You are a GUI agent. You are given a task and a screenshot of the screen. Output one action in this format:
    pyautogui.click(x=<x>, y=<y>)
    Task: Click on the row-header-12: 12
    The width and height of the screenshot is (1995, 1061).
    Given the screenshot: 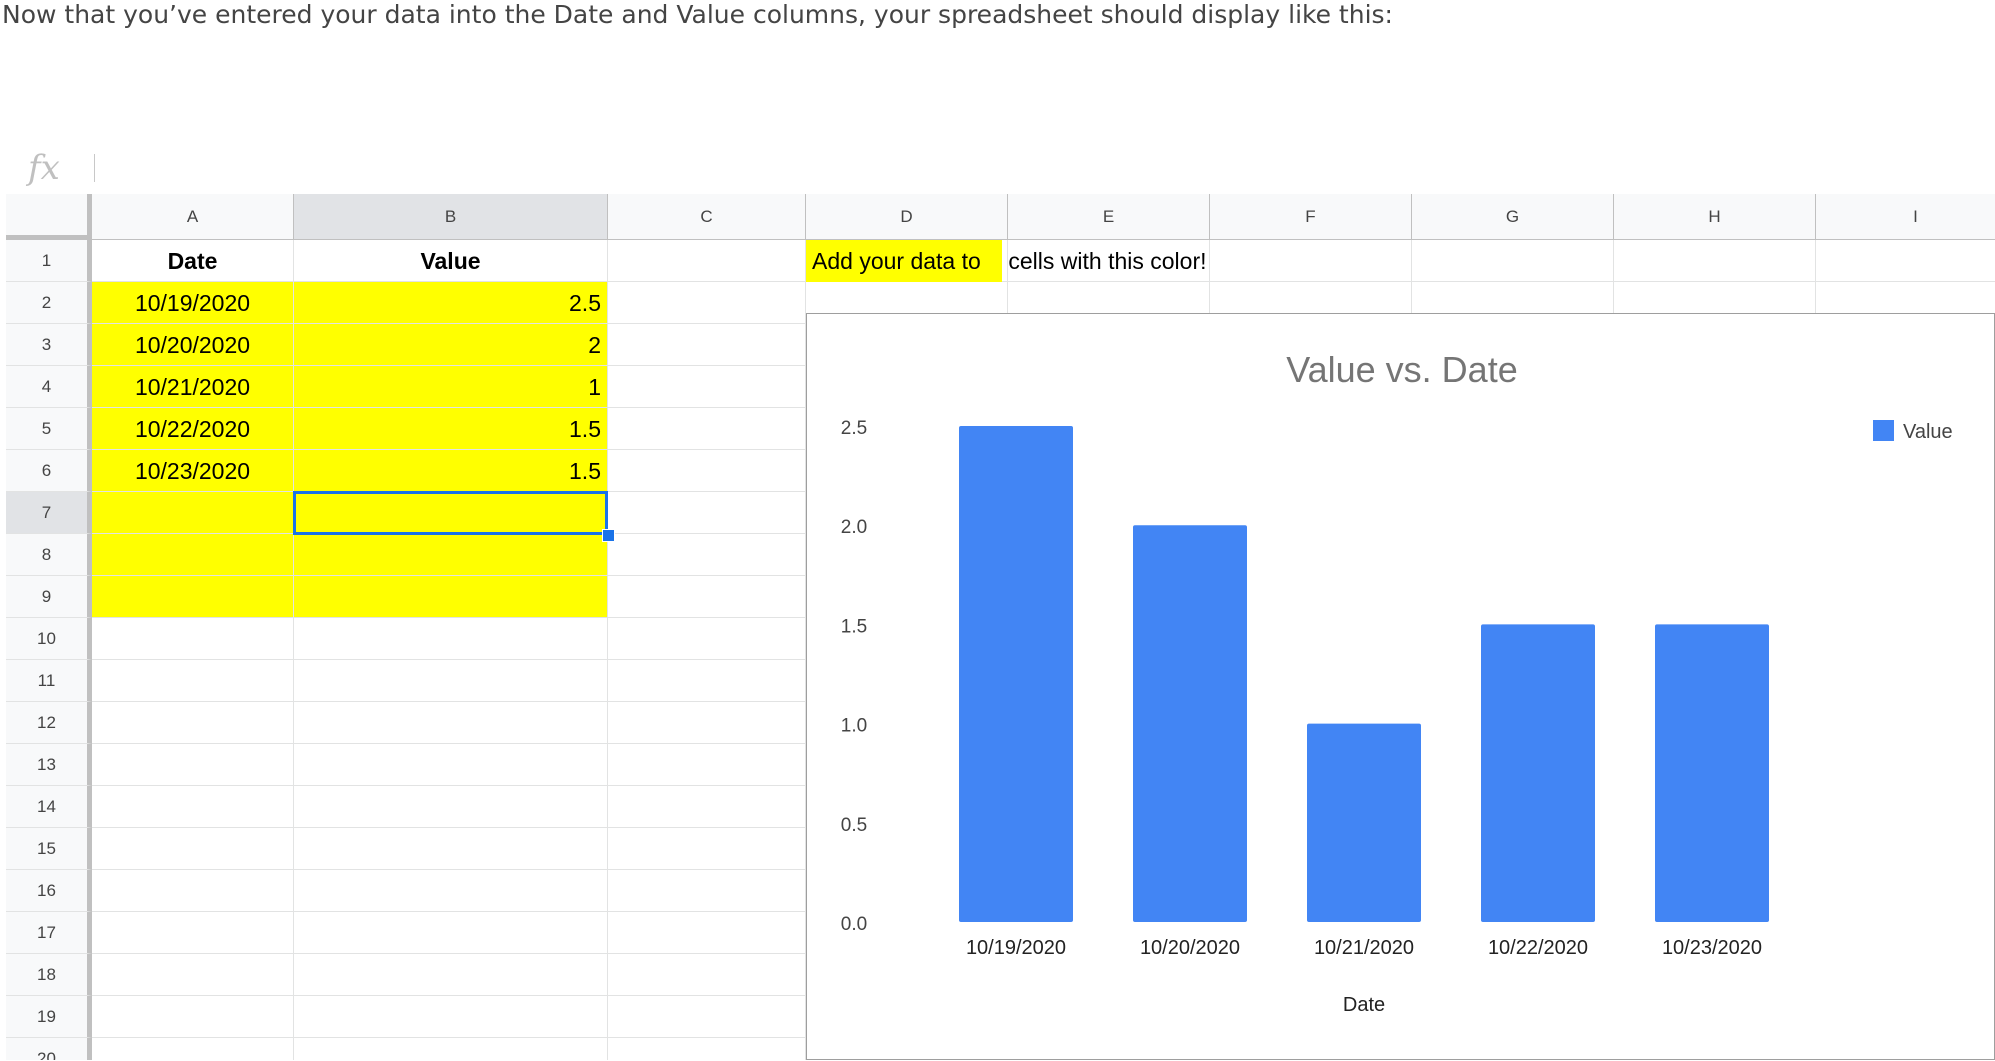 What is the action you would take?
    pyautogui.click(x=49, y=723)
    